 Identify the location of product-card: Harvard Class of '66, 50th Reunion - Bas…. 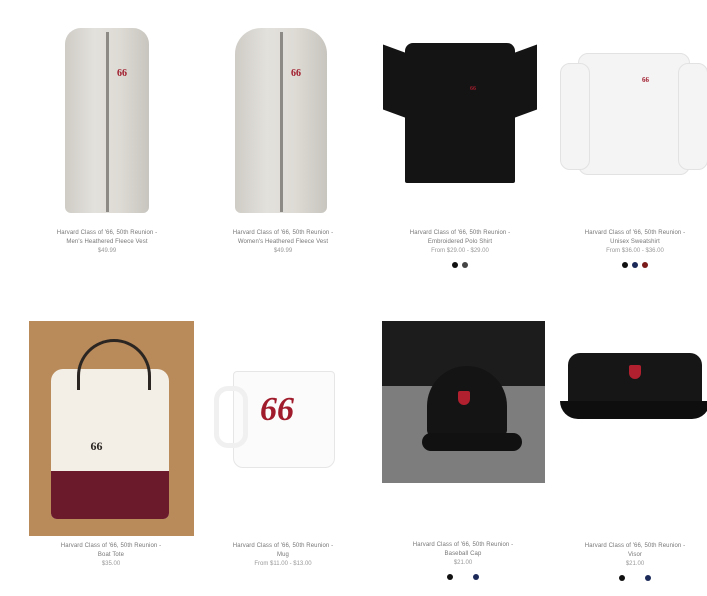
(463, 450).